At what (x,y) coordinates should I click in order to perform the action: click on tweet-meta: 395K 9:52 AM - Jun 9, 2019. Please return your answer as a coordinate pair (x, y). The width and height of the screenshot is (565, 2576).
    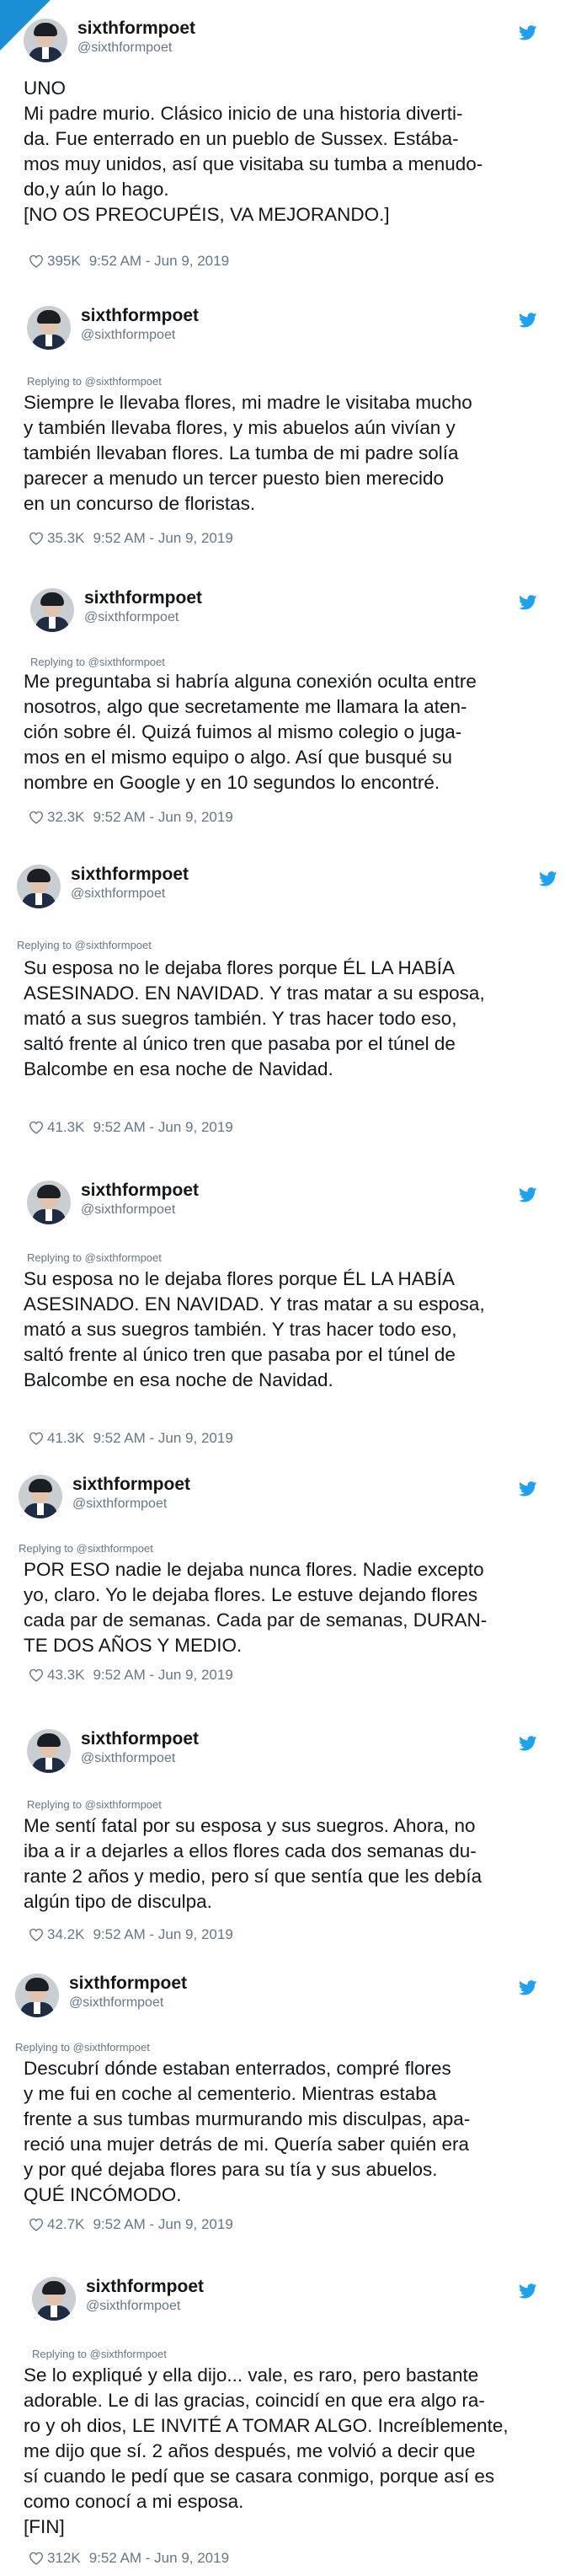
    Looking at the image, I should click on (129, 261).